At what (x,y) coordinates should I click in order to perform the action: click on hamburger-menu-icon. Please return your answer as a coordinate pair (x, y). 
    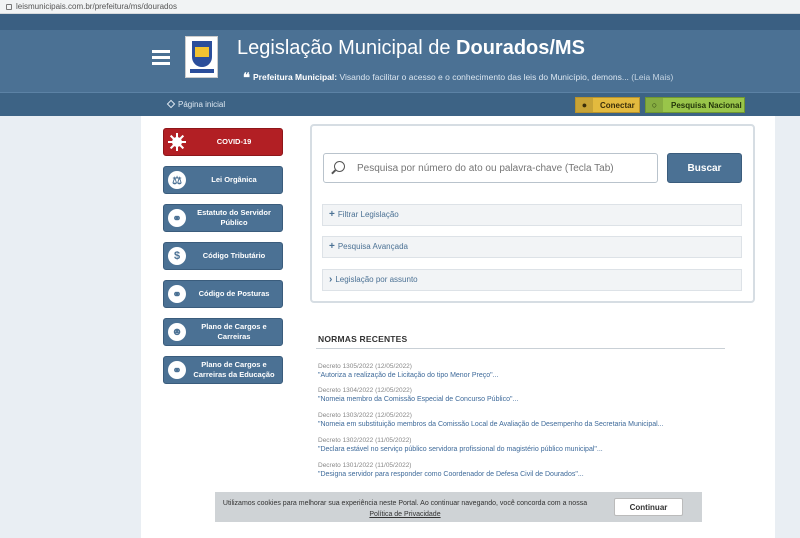
    Looking at the image, I should click on (161, 57).